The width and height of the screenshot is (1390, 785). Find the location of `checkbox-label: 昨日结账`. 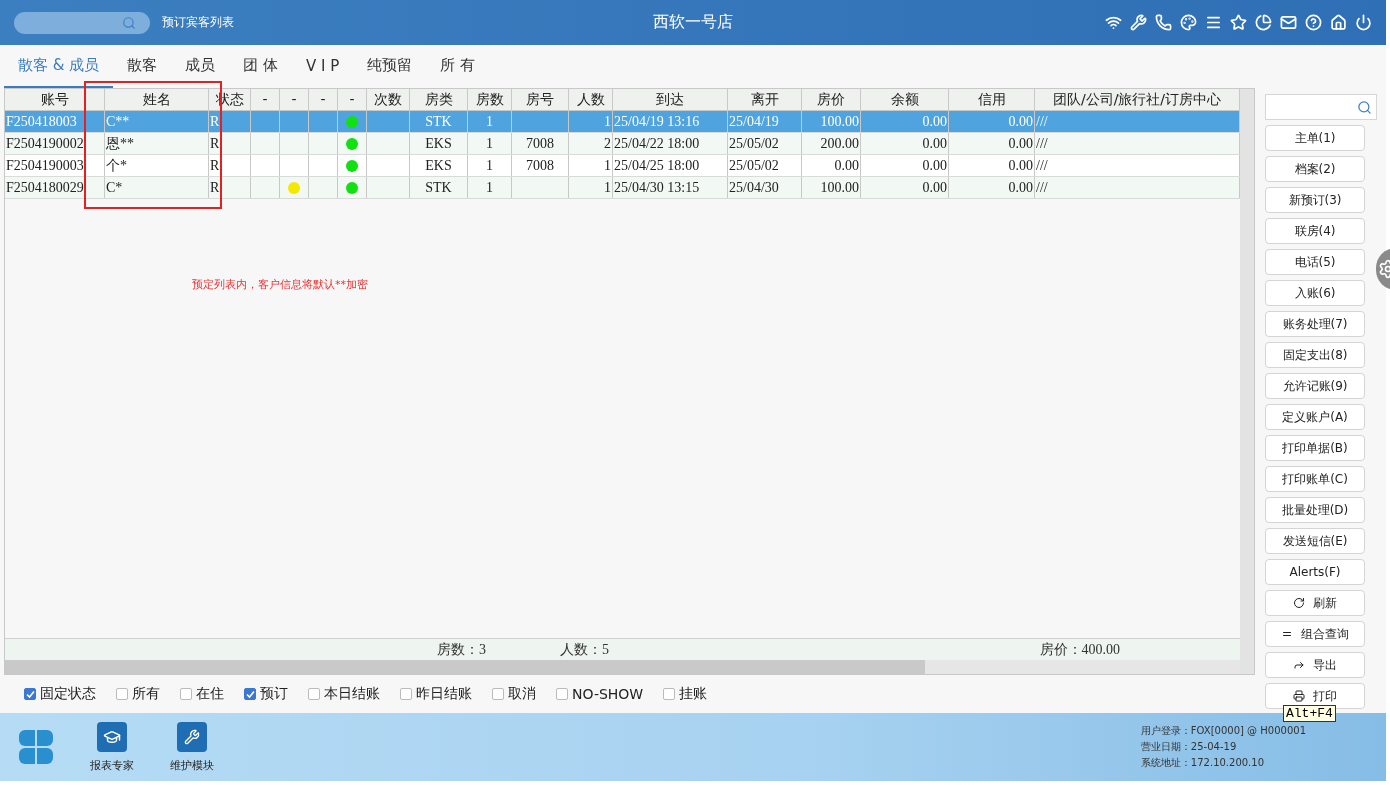

checkbox-label: 昨日结账 is located at coordinates (444, 694).